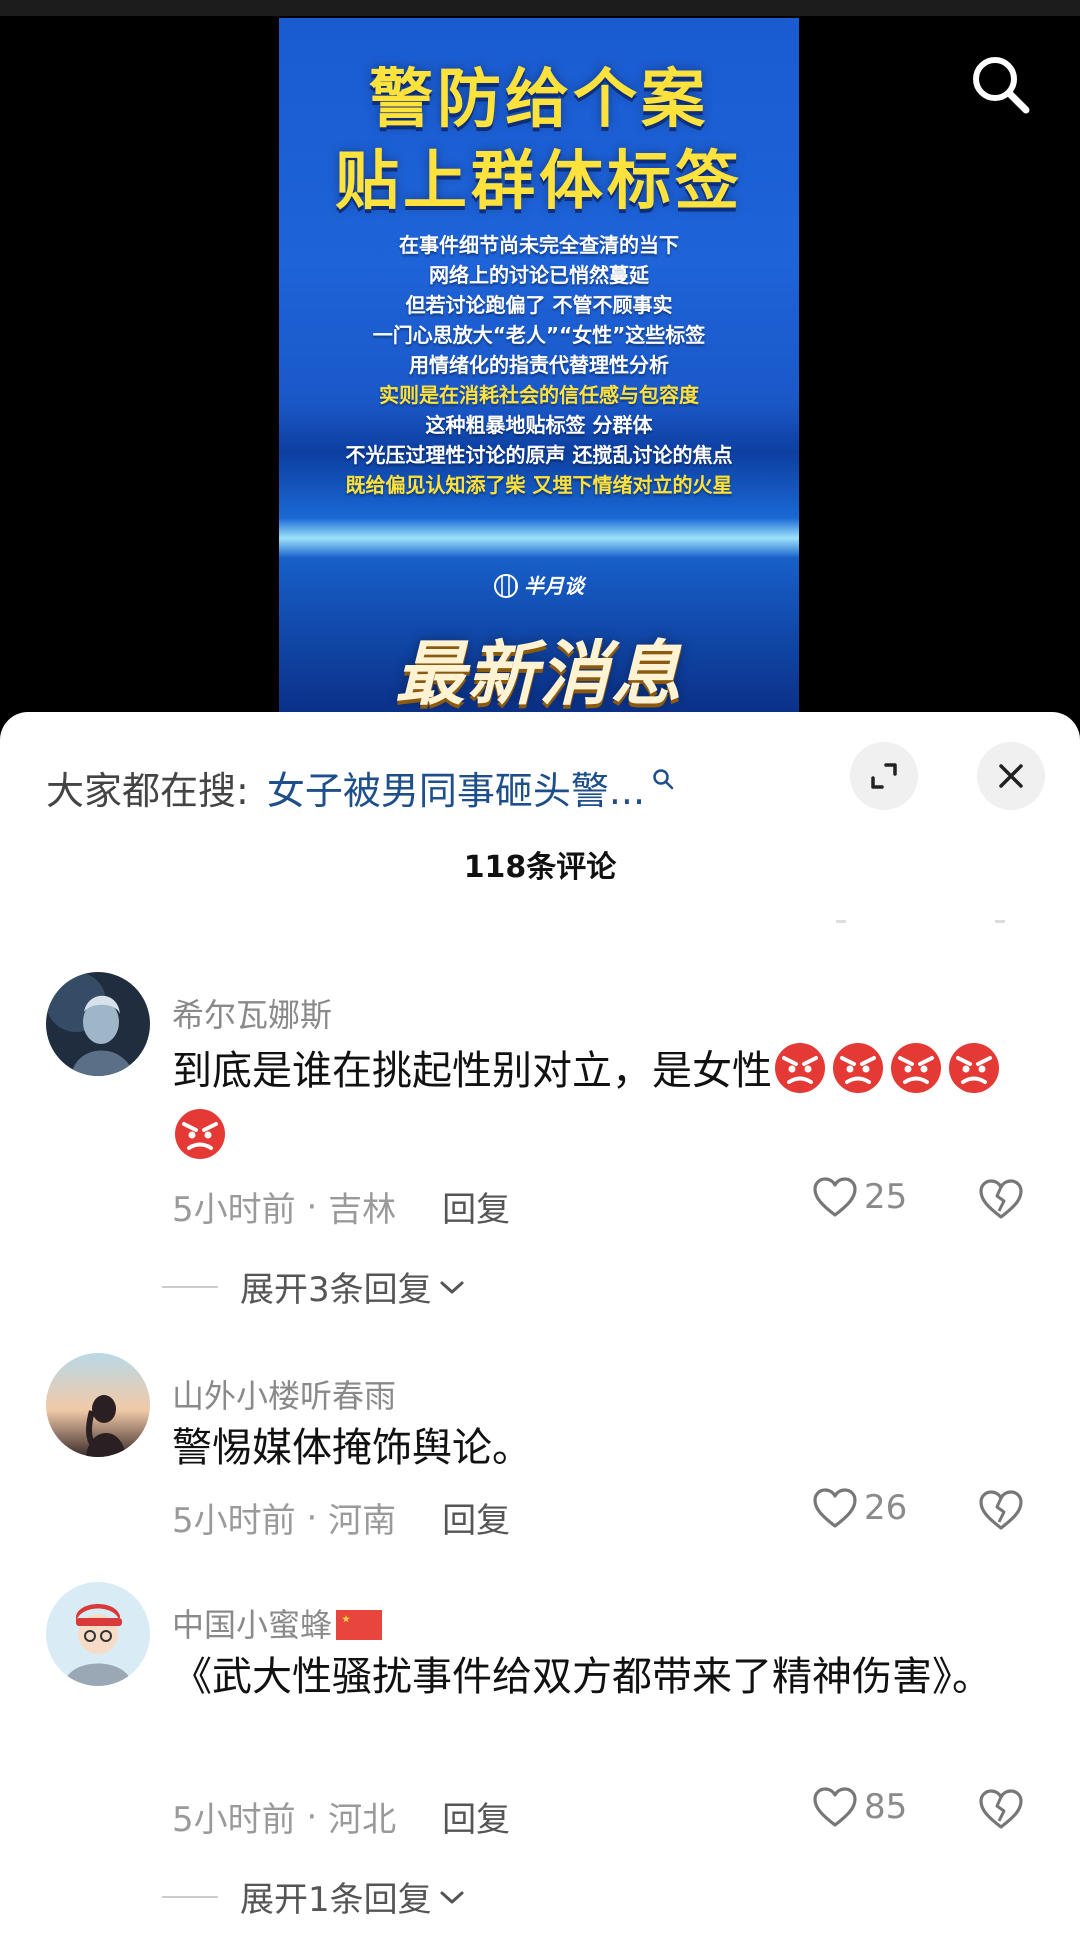 Image resolution: width=1080 pixels, height=1937 pixels. What do you see at coordinates (663, 778) in the screenshot?
I see `search-small-icon` at bounding box center [663, 778].